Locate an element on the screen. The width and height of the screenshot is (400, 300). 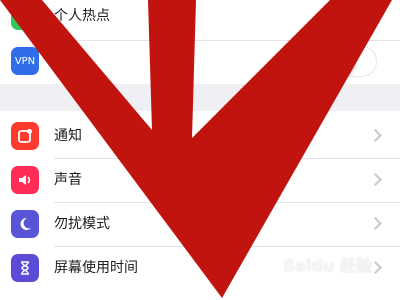
vpn-icon: VPN is located at coordinates (25, 61).